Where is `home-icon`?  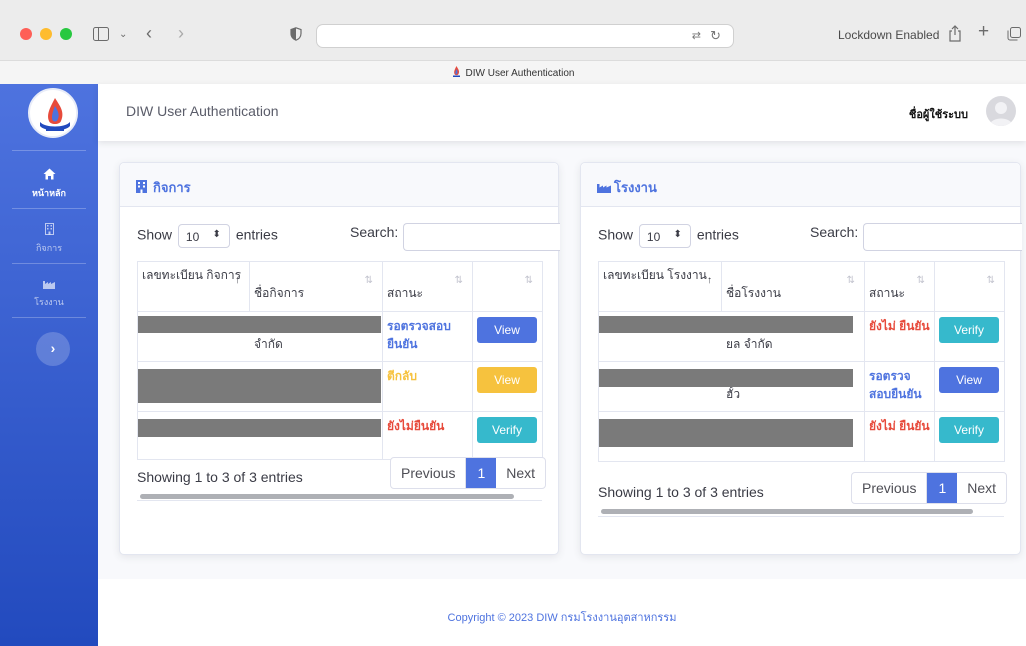
home-icon is located at coordinates (49, 175).